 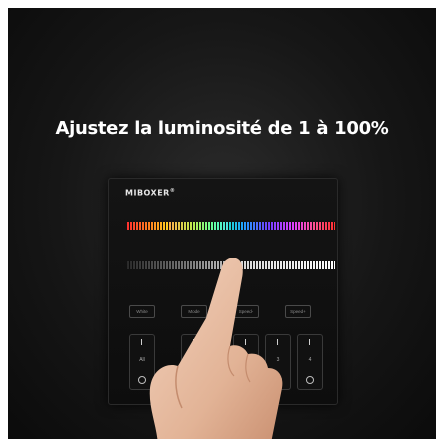 I want to click on zone-4-bar, so click(x=309, y=342).